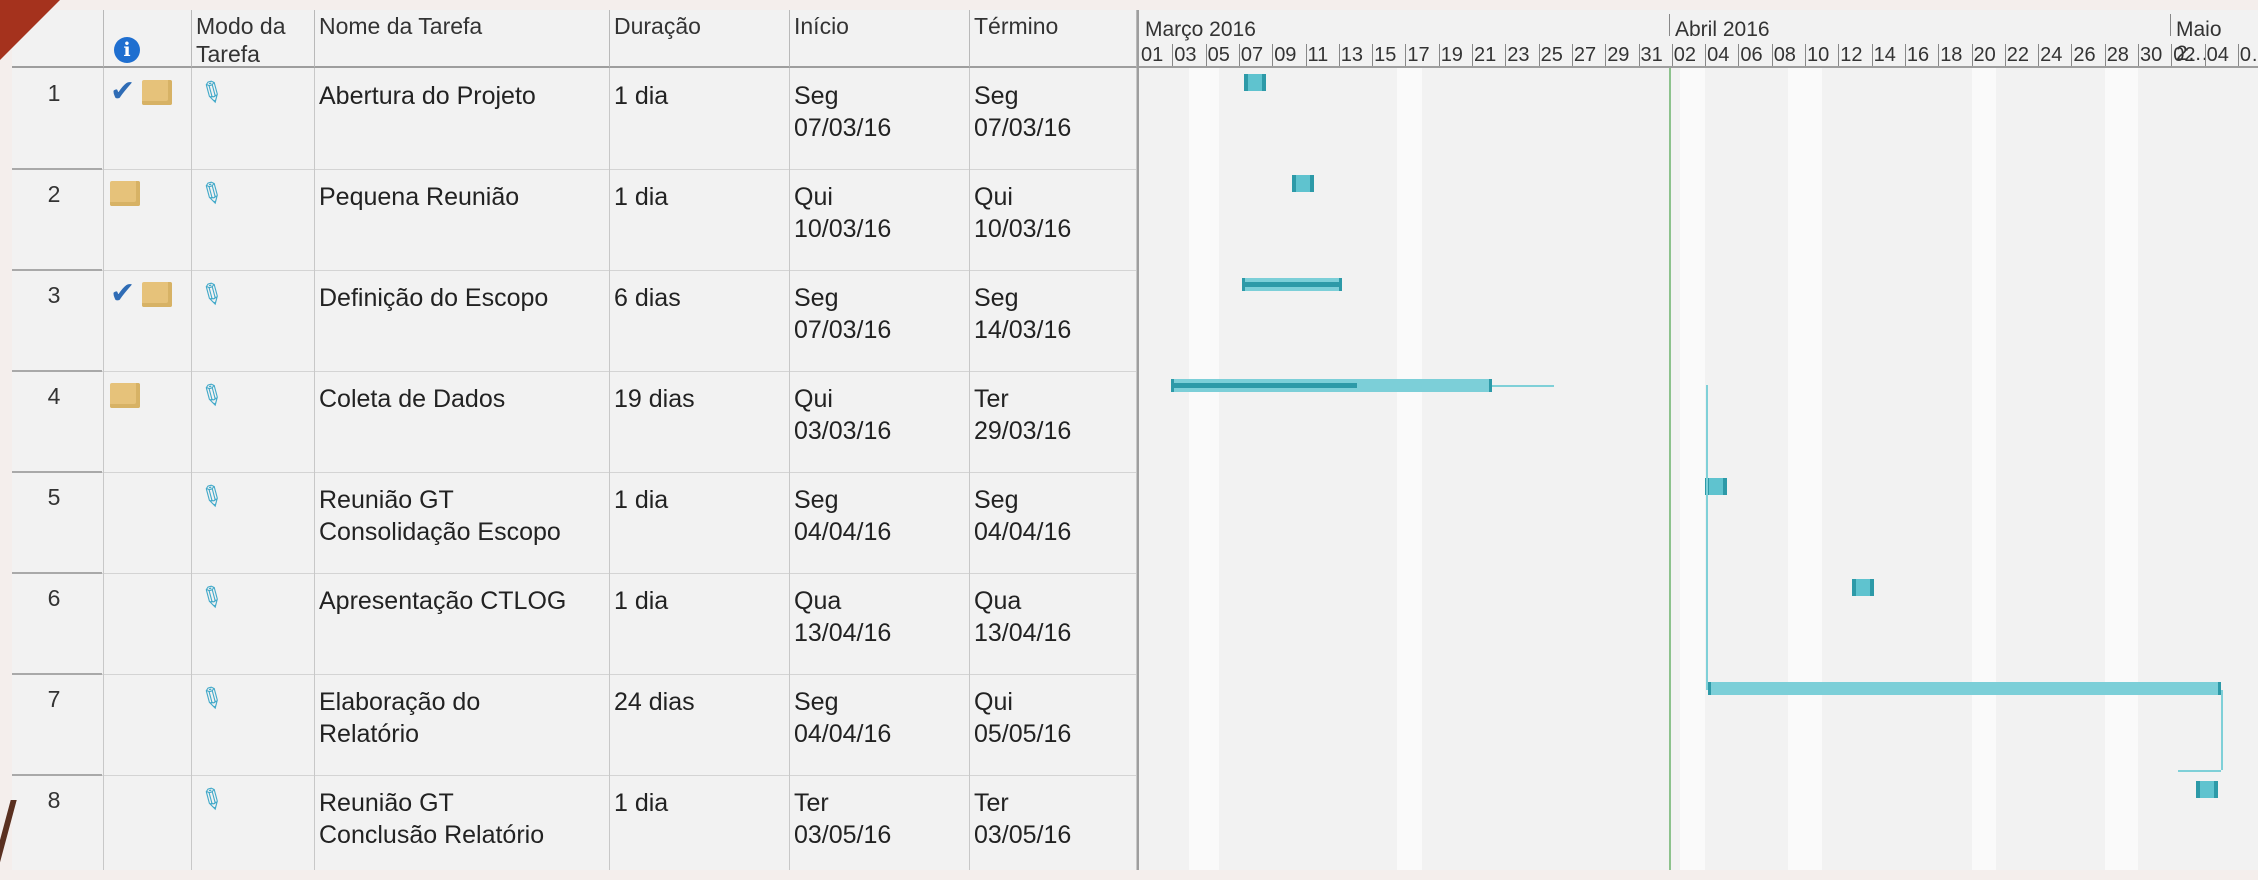  Describe the element at coordinates (58, 320) in the screenshot. I see `row-number-cell: 3` at that location.